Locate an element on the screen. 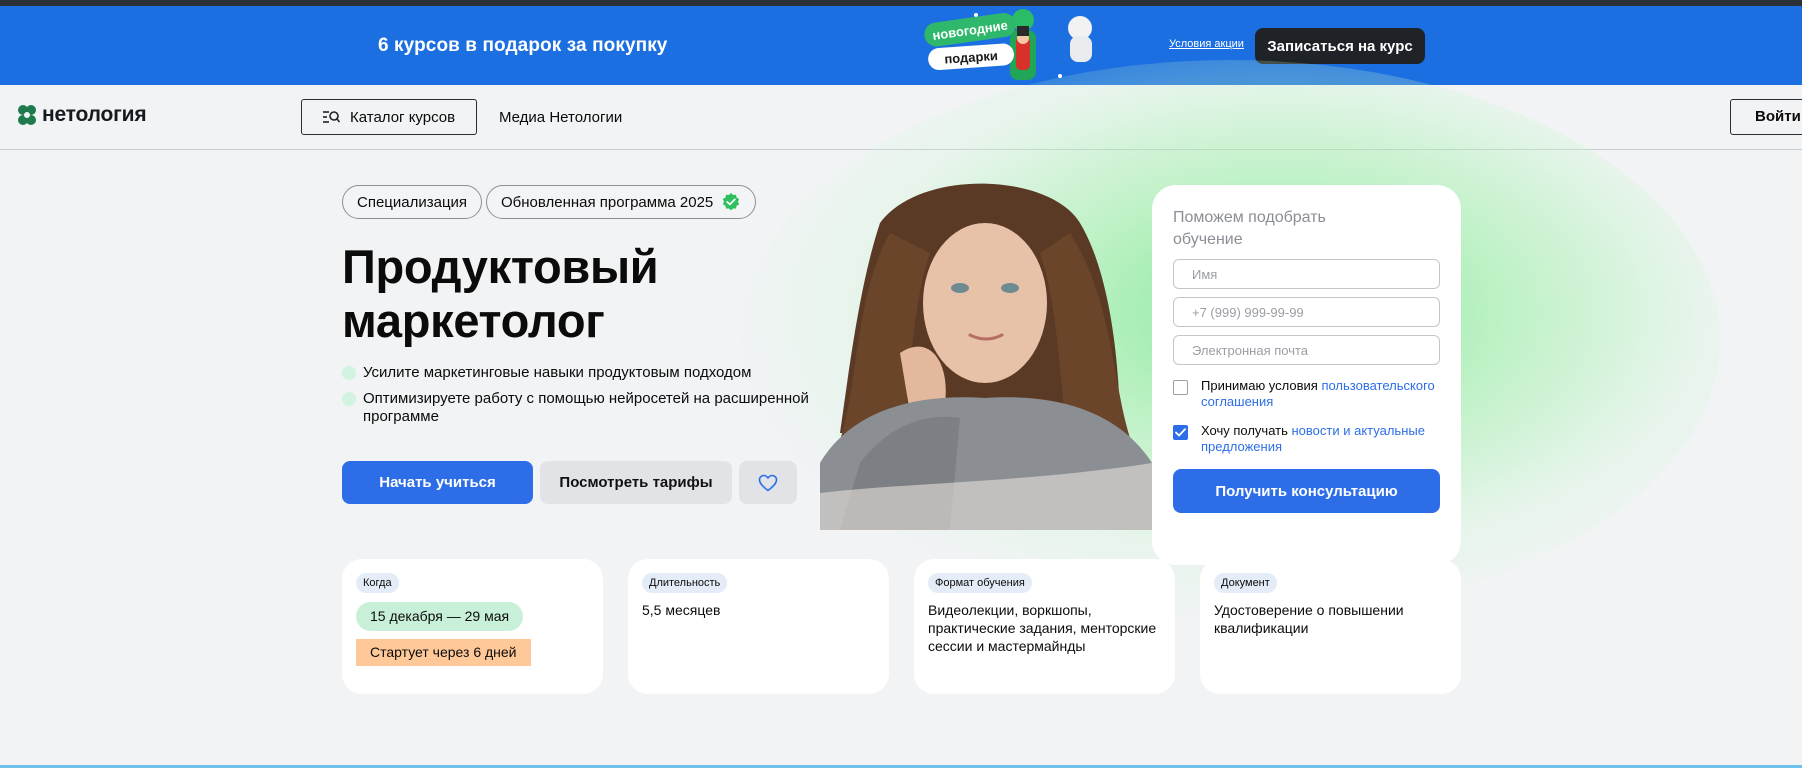 The width and height of the screenshot is (1802, 768). heart-icon is located at coordinates (768, 482).